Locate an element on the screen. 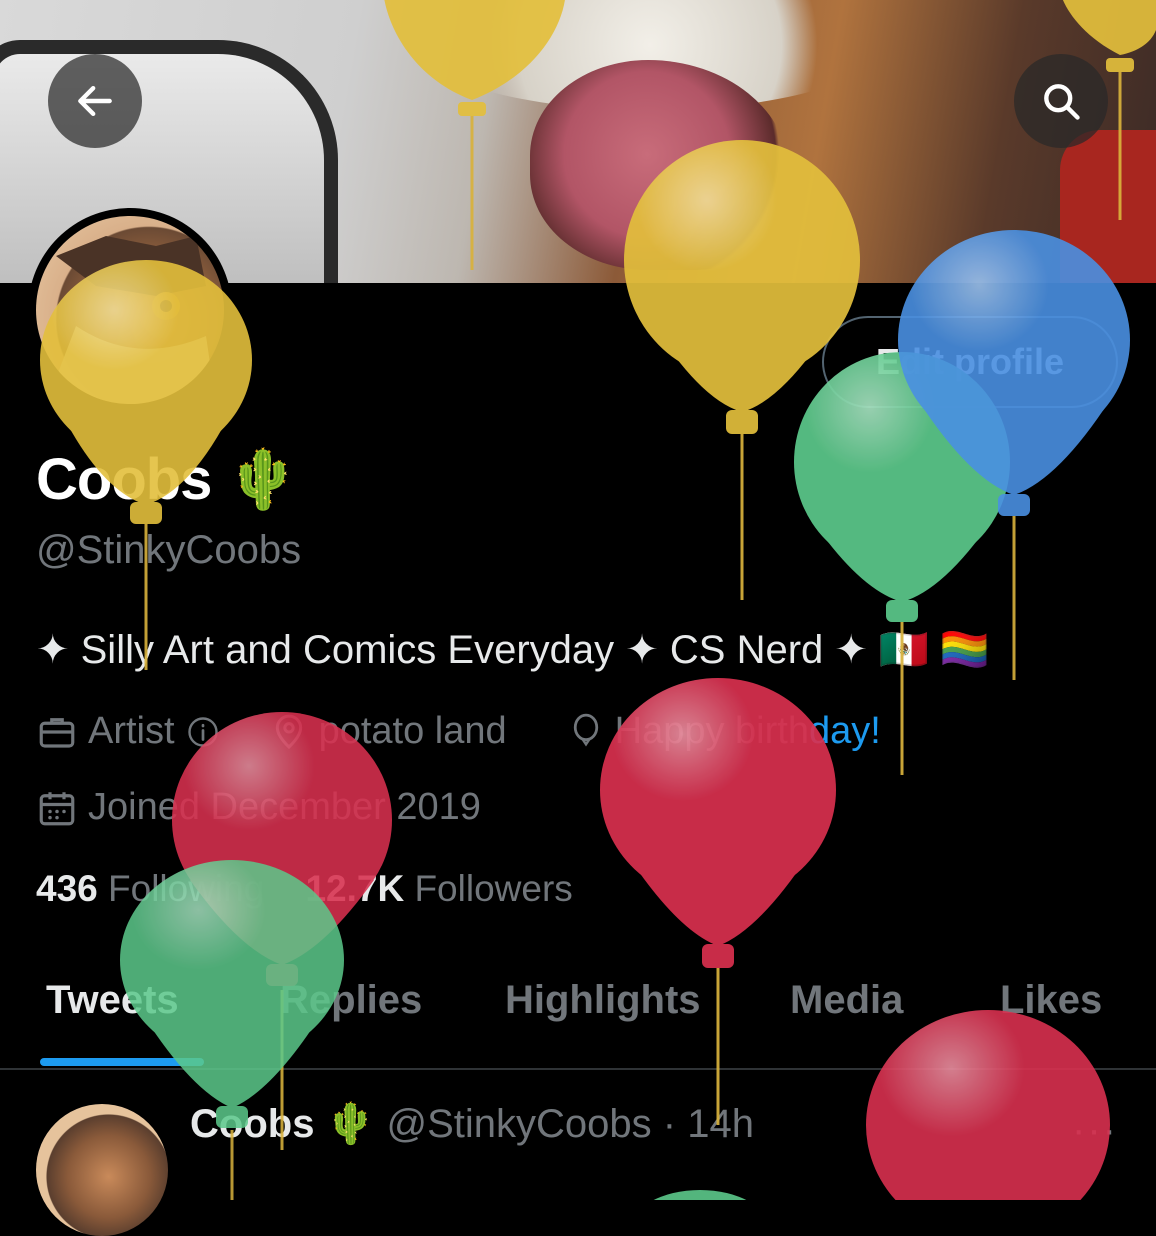 This screenshot has height=1236, width=1156. followers-link: 12.7K Followers is located at coordinates (438, 888).